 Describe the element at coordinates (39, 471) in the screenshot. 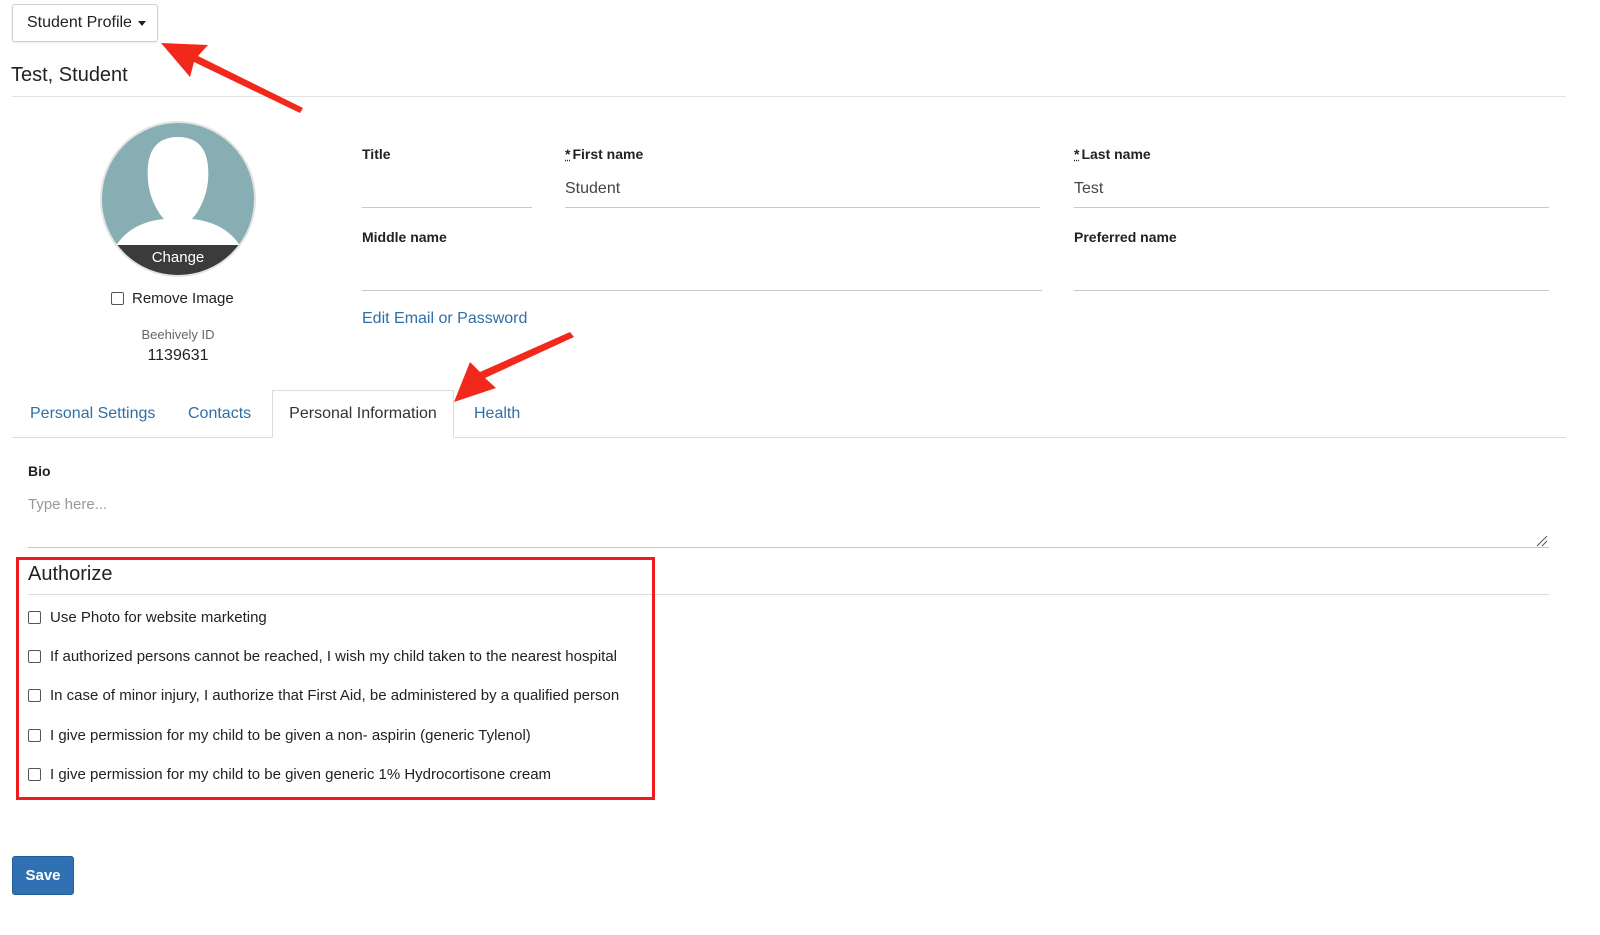

I see `bio-label: Bio` at that location.